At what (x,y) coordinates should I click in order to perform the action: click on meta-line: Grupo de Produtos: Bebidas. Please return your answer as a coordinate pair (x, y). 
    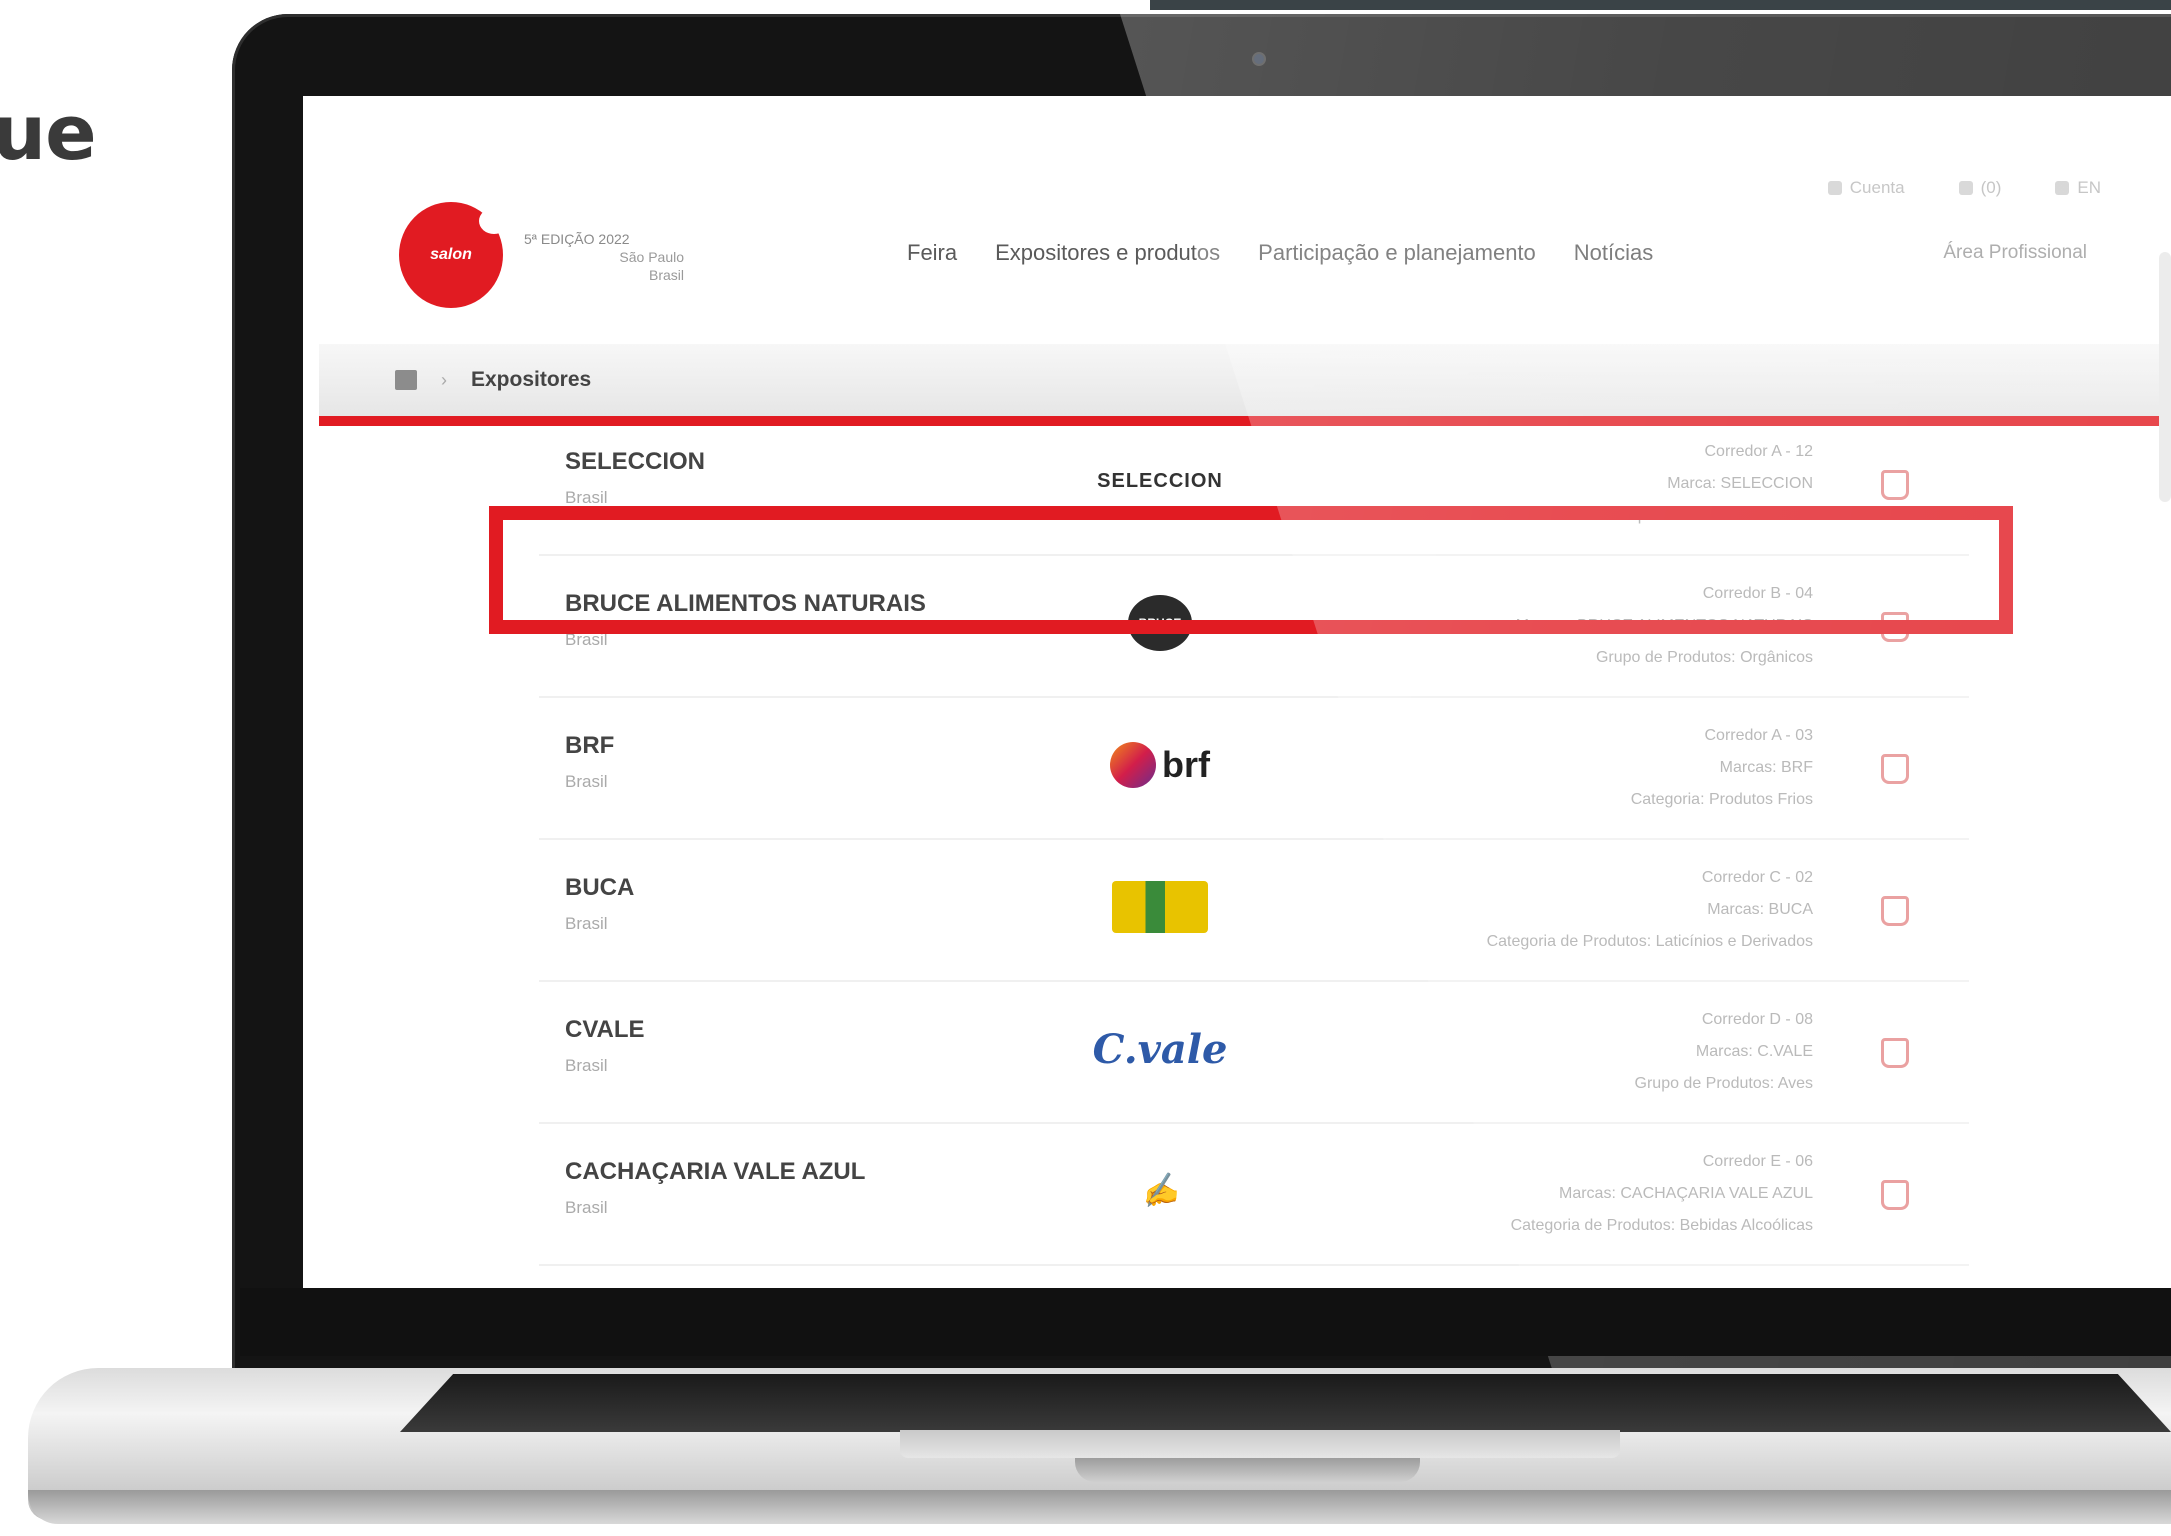
    Looking at the image, I should click on (1712, 515).